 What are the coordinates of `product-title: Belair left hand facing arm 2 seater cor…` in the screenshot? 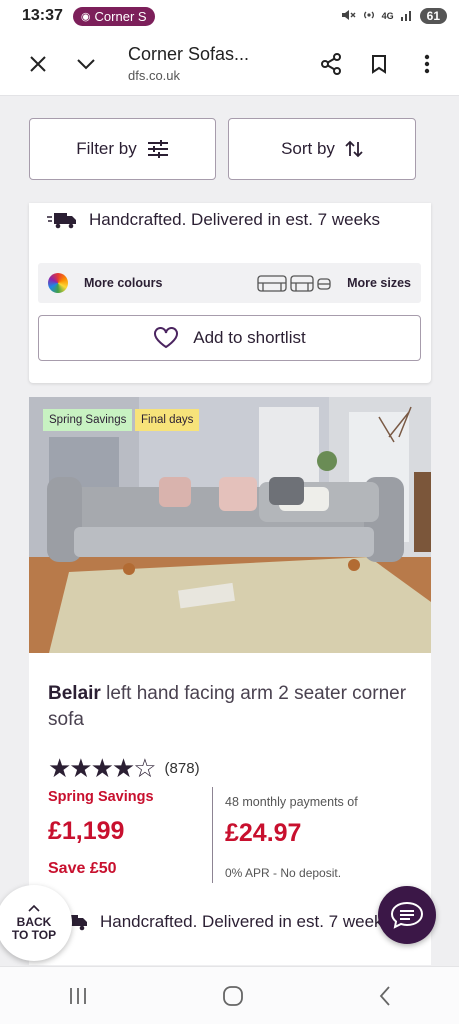 It's located at (228, 707).